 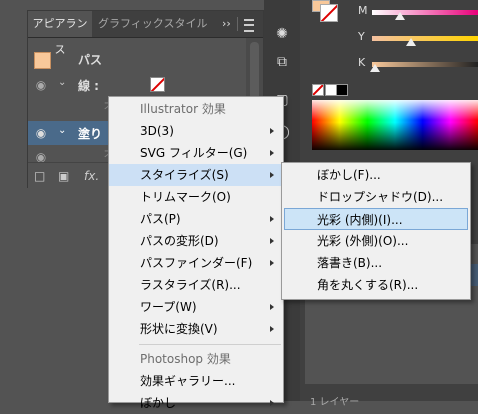 What do you see at coordinates (196, 241) in the screenshot?
I see `menu-item-distort-transform: パスの変形(D)` at bounding box center [196, 241].